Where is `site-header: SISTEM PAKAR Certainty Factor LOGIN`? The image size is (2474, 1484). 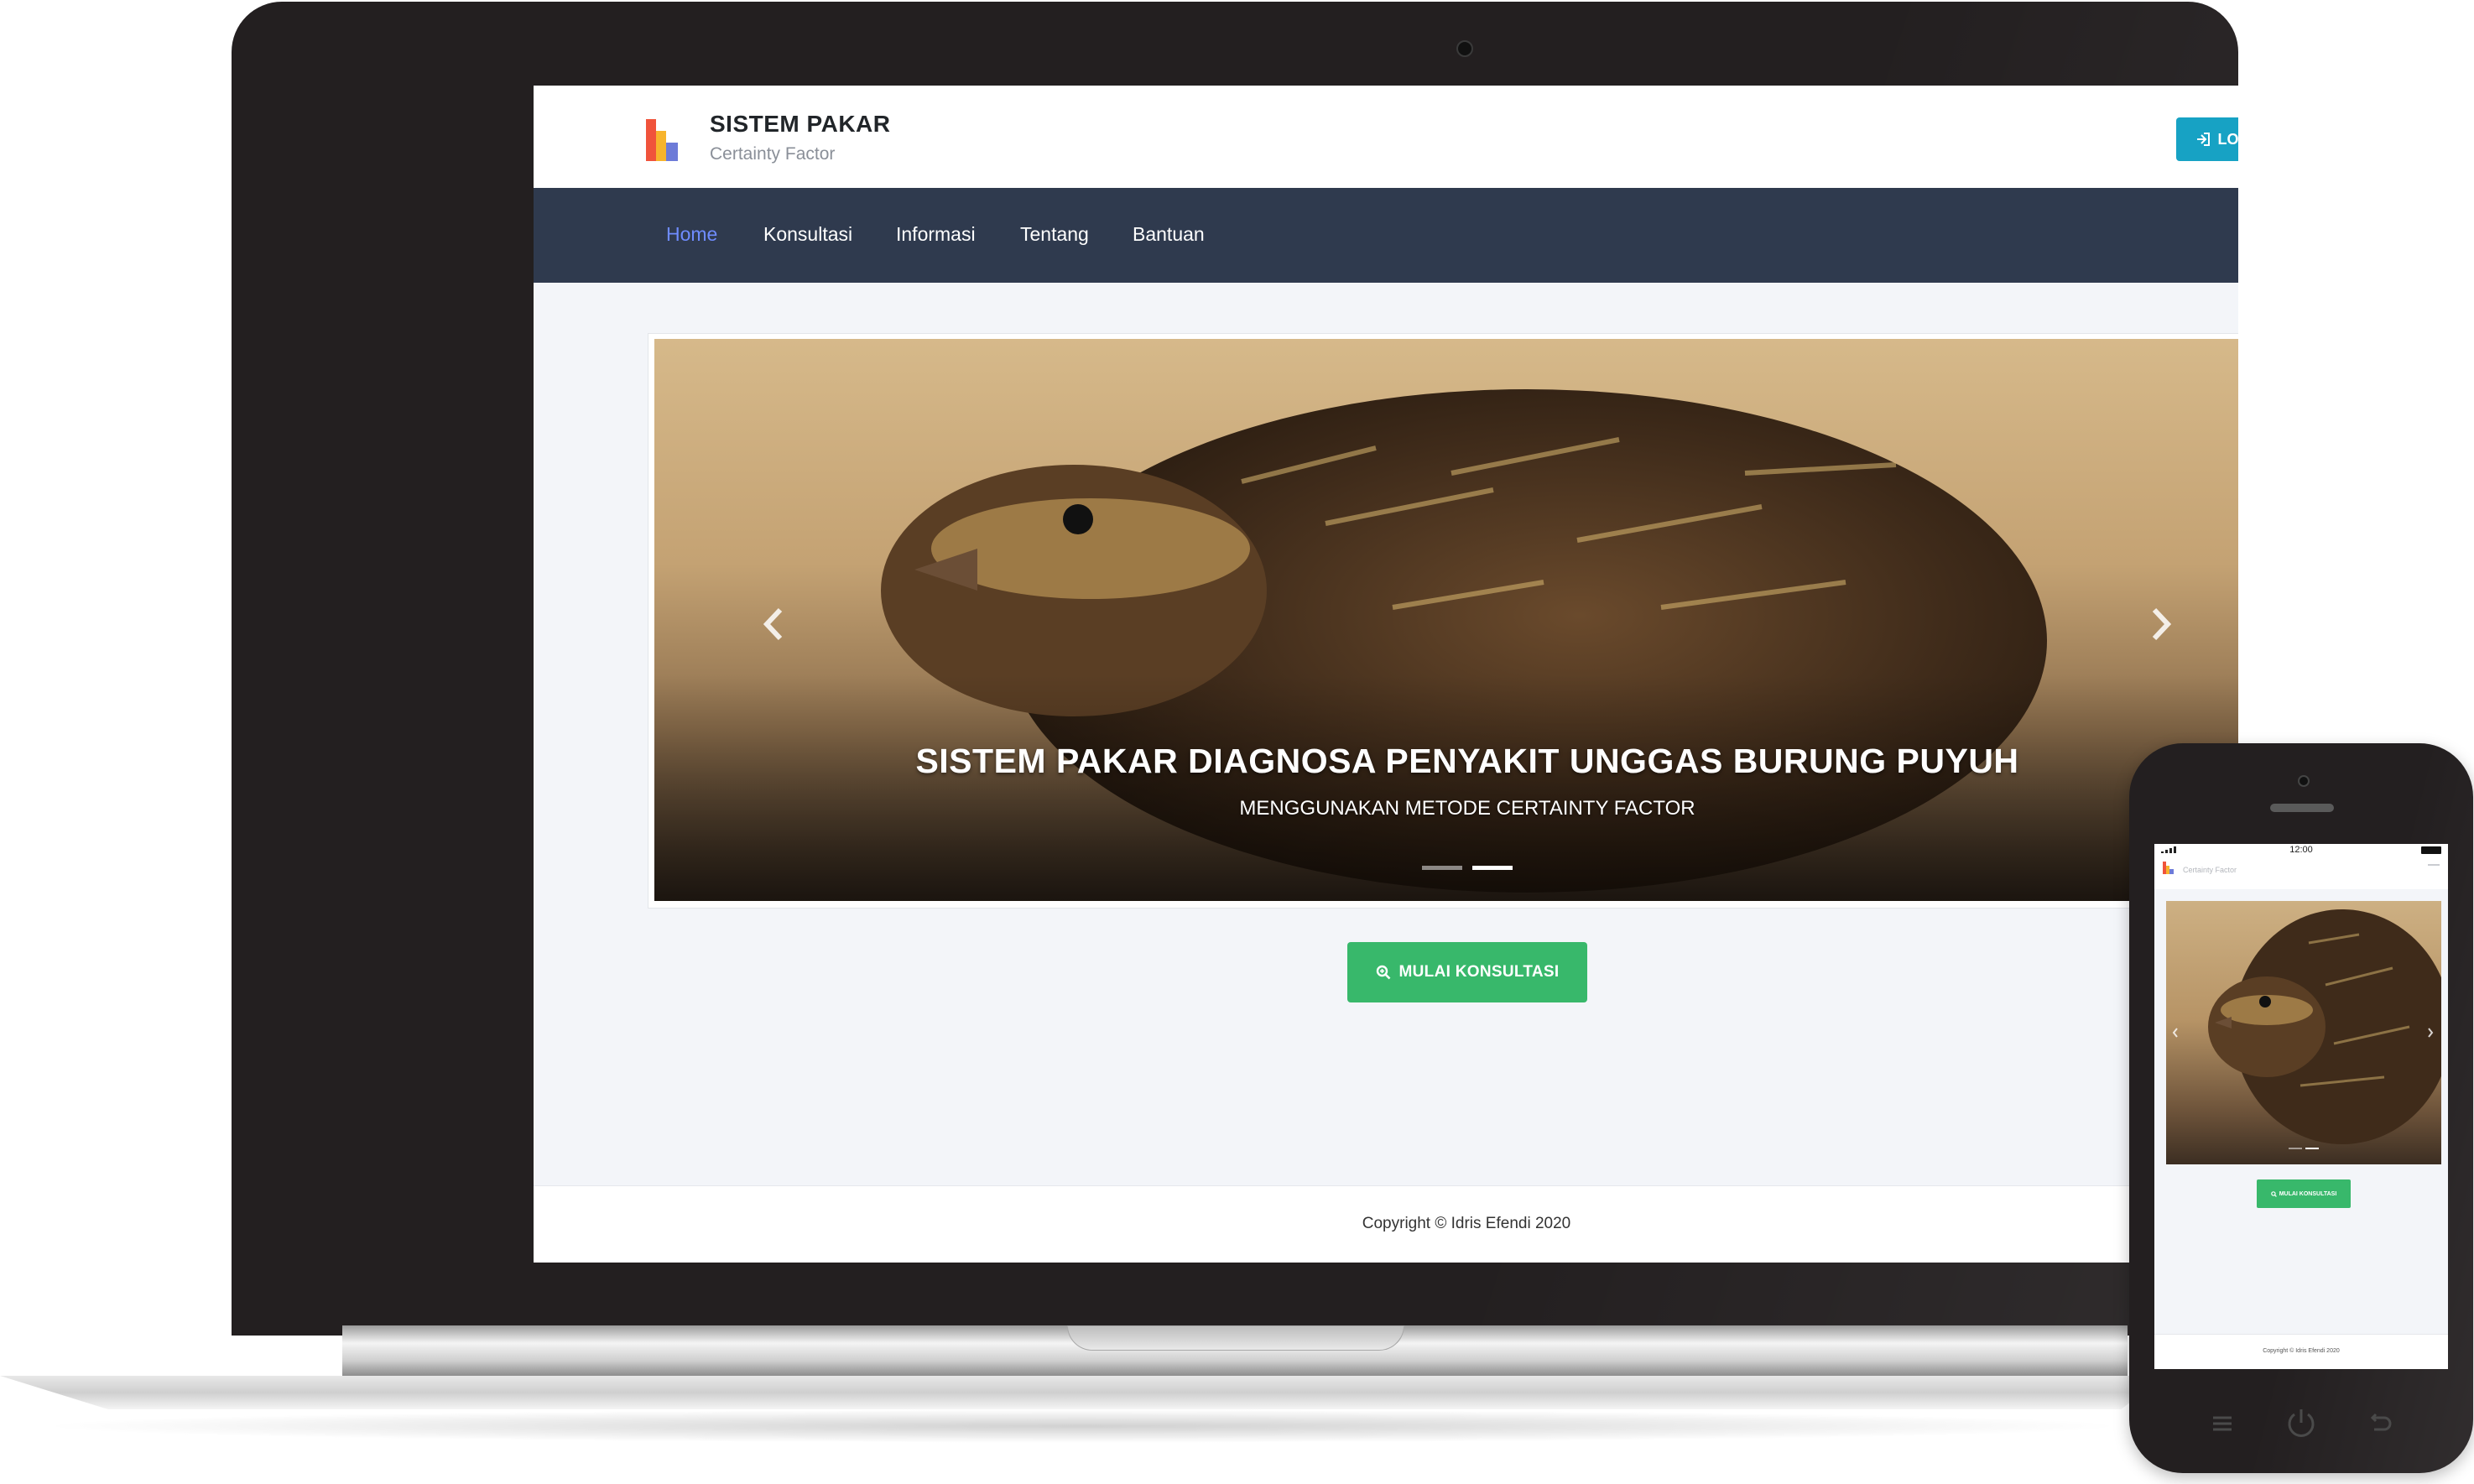
site-header: SISTEM PAKAR Certainty Factor LOGIN is located at coordinates (1386, 137).